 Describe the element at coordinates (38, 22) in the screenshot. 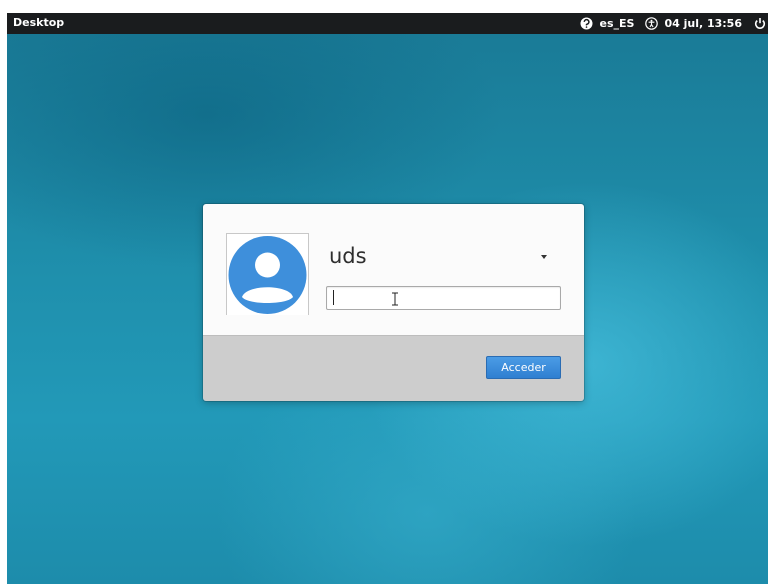

I see `desktop-label: Desktop` at that location.